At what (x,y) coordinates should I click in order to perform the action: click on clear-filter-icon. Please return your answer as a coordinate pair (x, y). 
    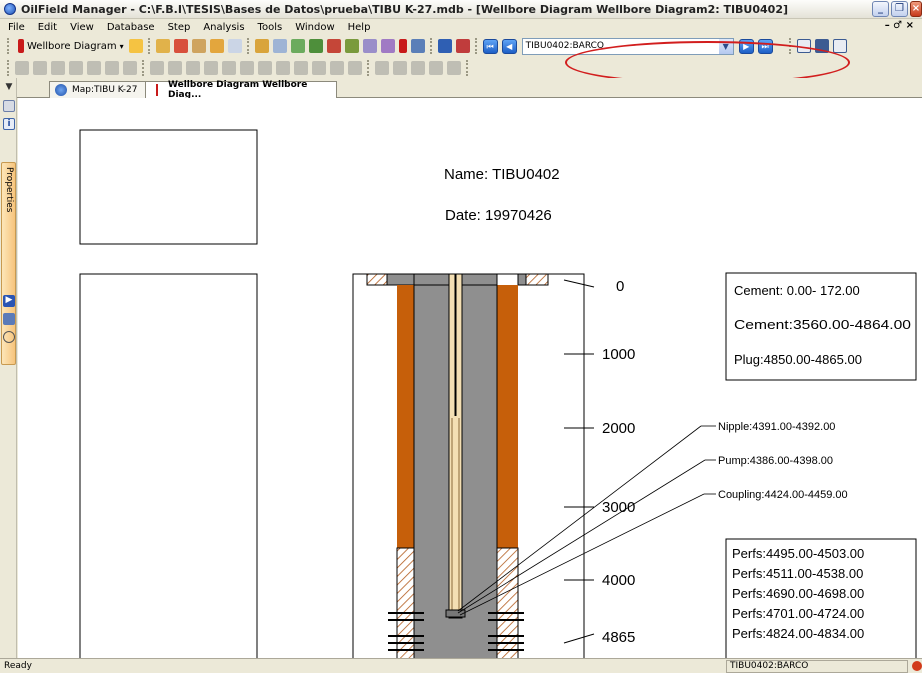
    Looking at the image, I should click on (462, 46).